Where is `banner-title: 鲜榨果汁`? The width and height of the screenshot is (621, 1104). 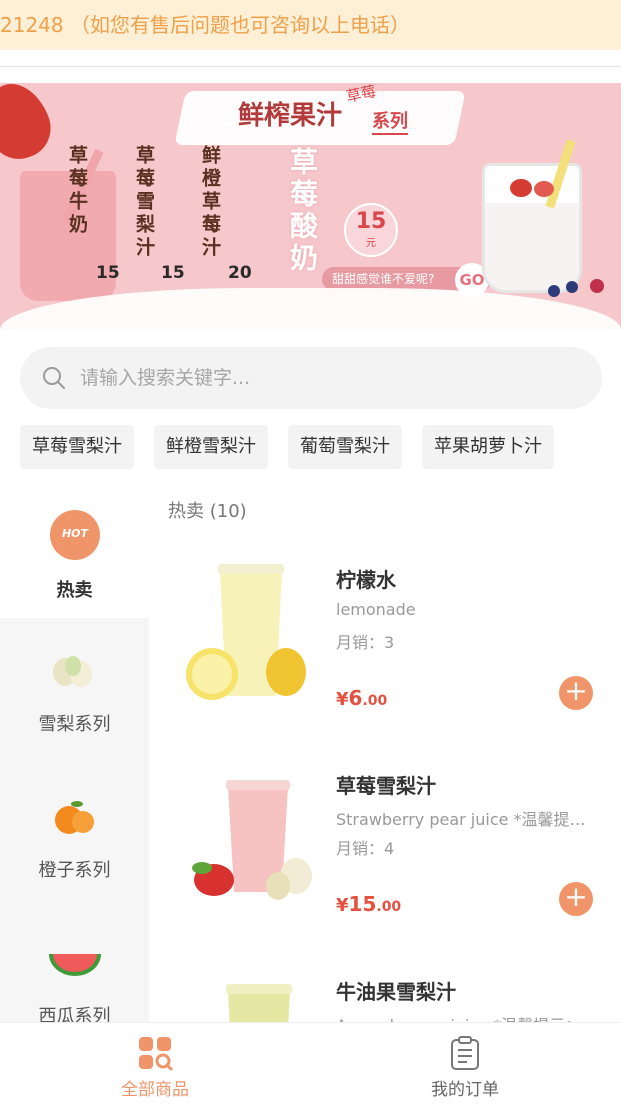
banner-title: 鲜榨果汁 is located at coordinates (290, 116).